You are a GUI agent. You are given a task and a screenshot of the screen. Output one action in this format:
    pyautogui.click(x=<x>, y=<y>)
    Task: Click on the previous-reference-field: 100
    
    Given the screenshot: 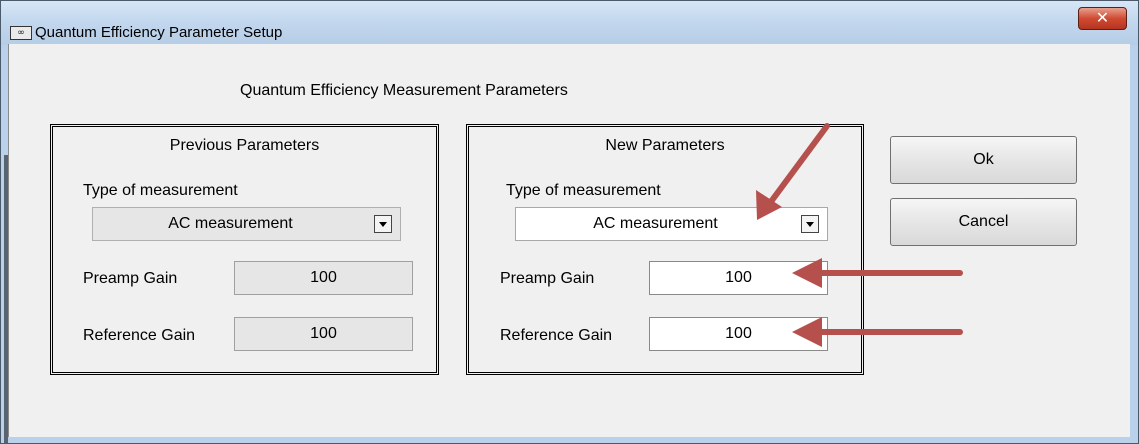 What is the action you would take?
    pyautogui.click(x=323, y=334)
    